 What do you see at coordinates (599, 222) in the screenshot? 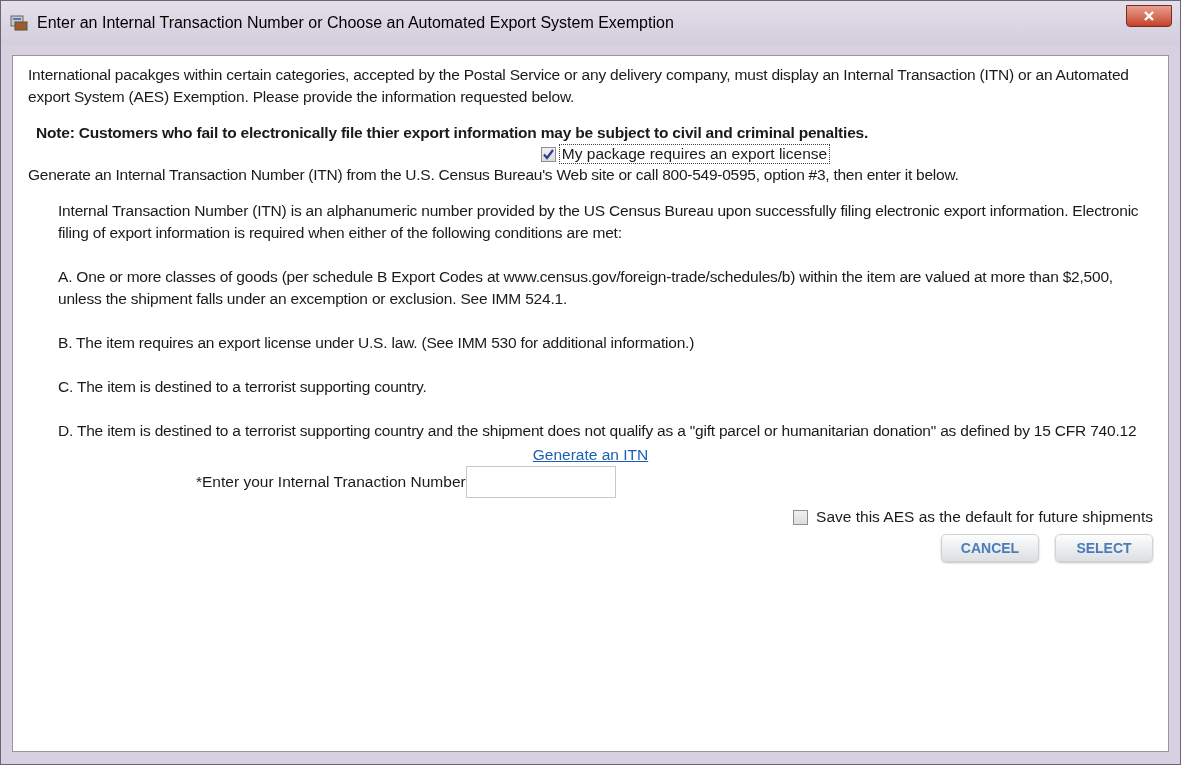
I see `info-paragraph: Internal Transaction Number (ITN) is an alphanumeric number provided by the US Census Bureau upon successfully filing electronic export information. Electronic filing of export information is required when either of the following conditions are met:` at bounding box center [599, 222].